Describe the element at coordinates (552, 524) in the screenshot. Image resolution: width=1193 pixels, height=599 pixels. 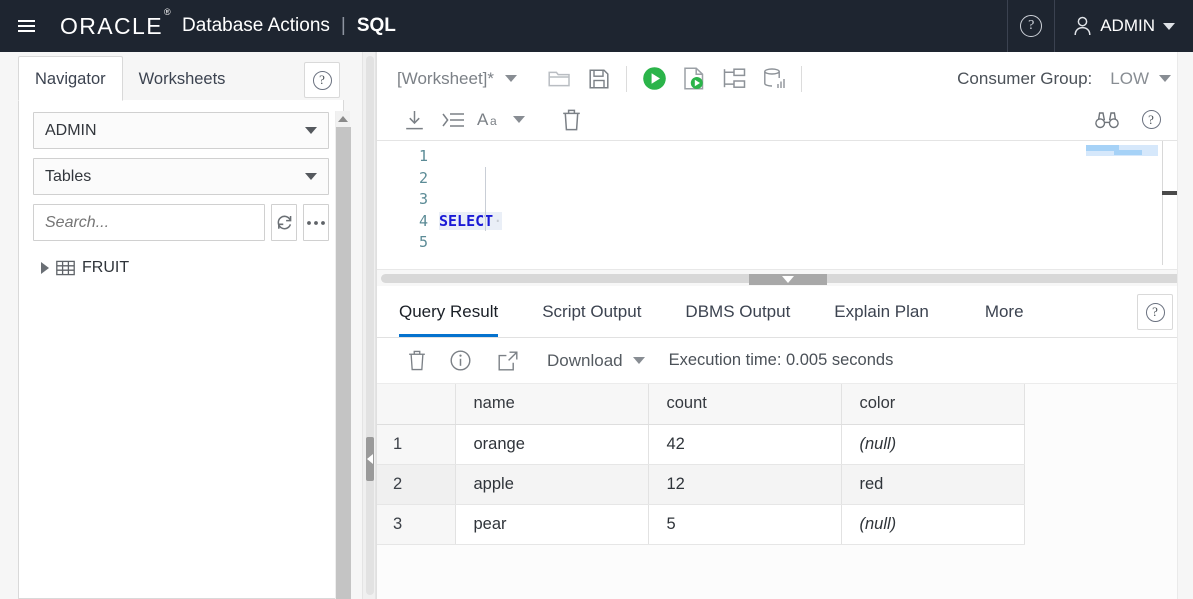
I see `grid-cell-name: pear` at that location.